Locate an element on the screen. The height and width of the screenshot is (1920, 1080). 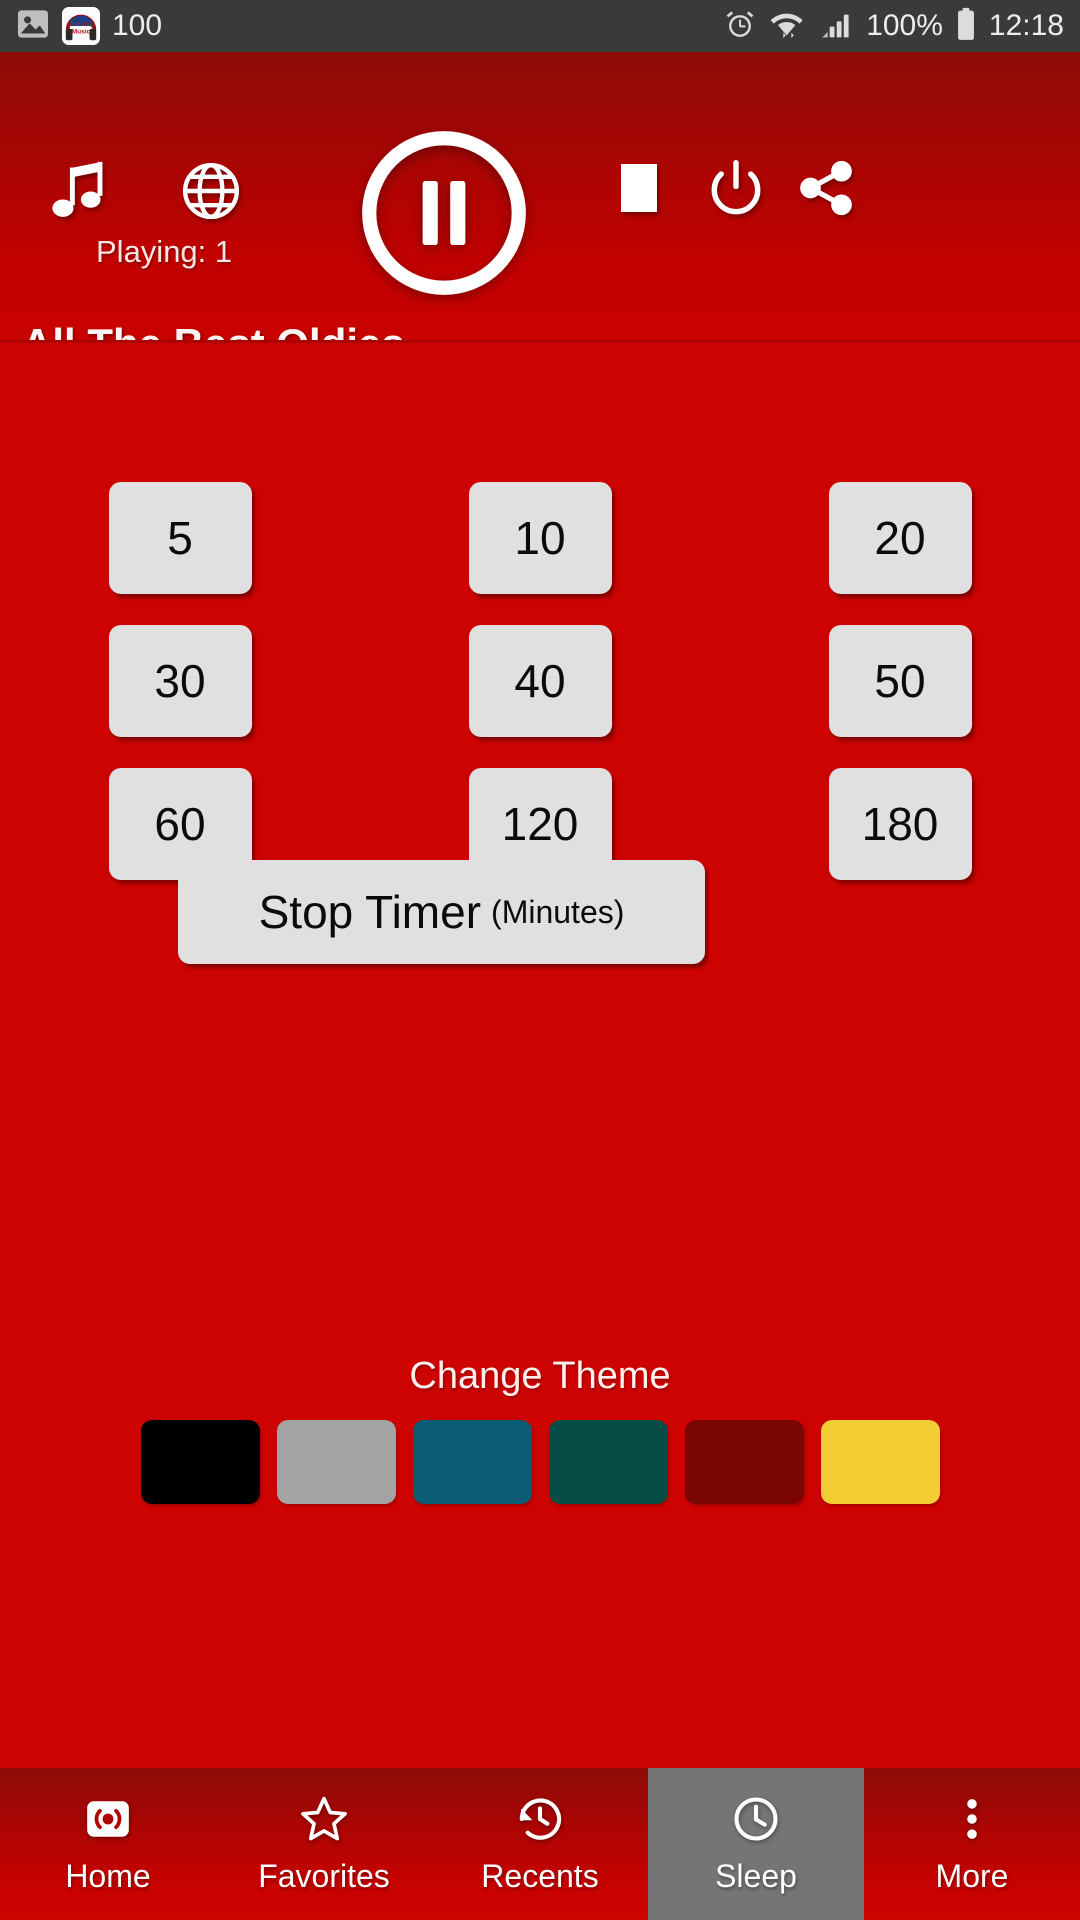
status-bar-left: Nonstop Music 100 is located at coordinates (370, 26).